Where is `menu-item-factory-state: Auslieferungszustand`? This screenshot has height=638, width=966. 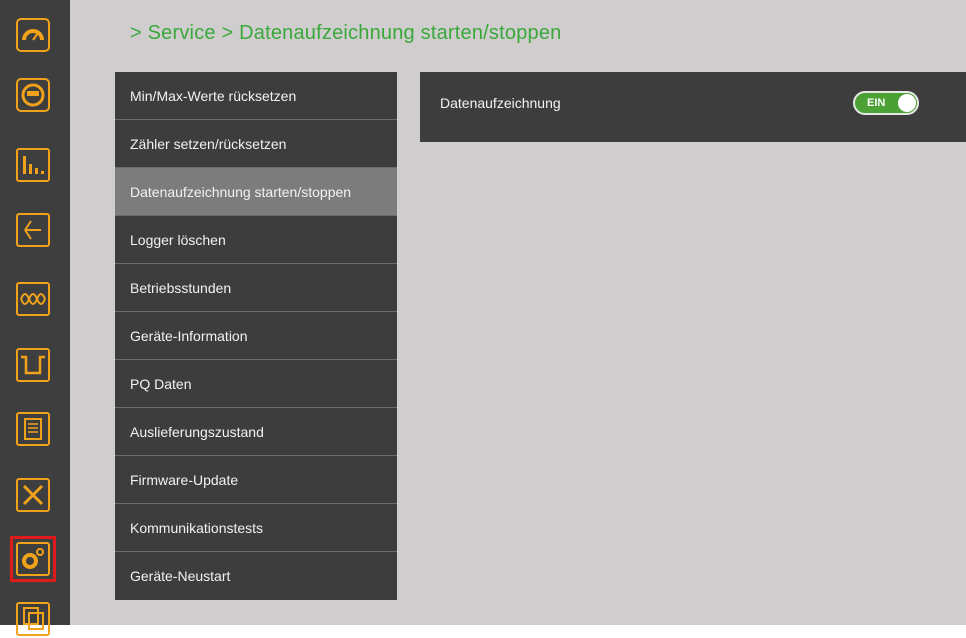 menu-item-factory-state: Auslieferungszustand is located at coordinates (256, 432).